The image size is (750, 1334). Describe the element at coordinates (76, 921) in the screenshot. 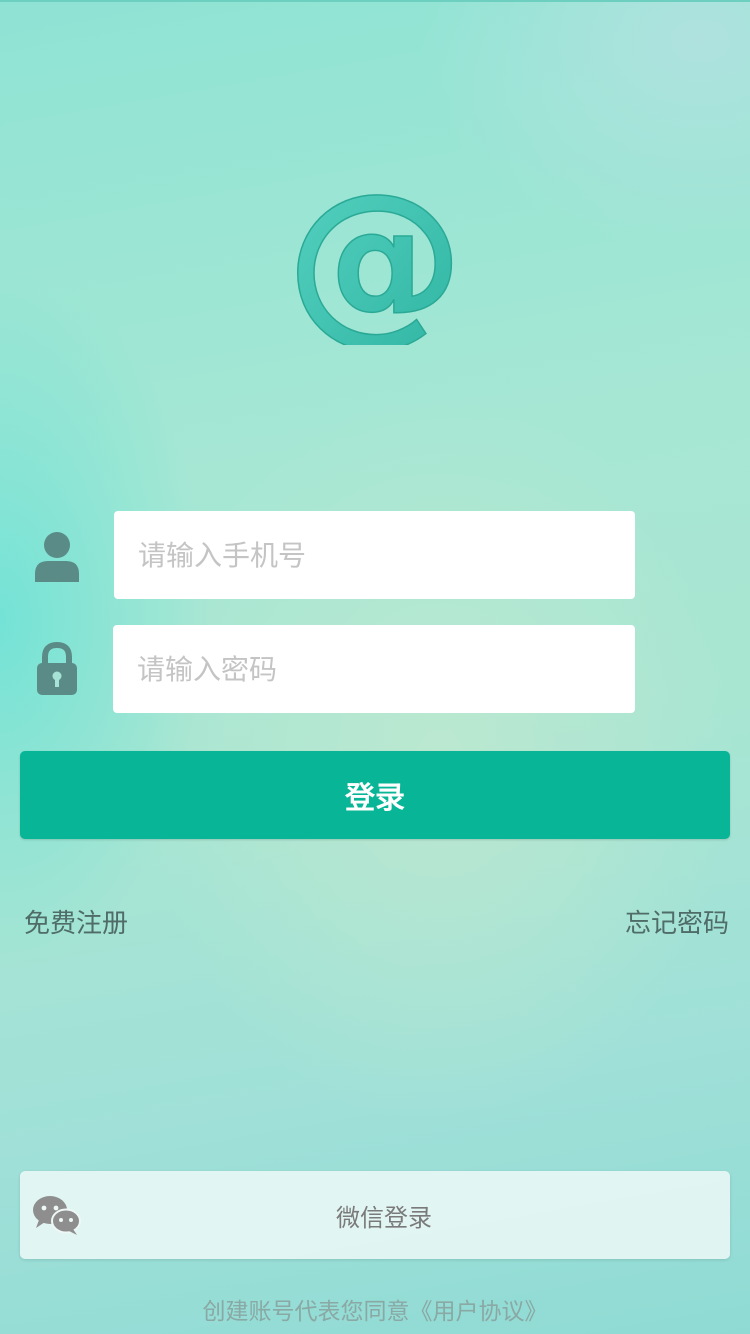

I see `register-link: 免费注册` at that location.